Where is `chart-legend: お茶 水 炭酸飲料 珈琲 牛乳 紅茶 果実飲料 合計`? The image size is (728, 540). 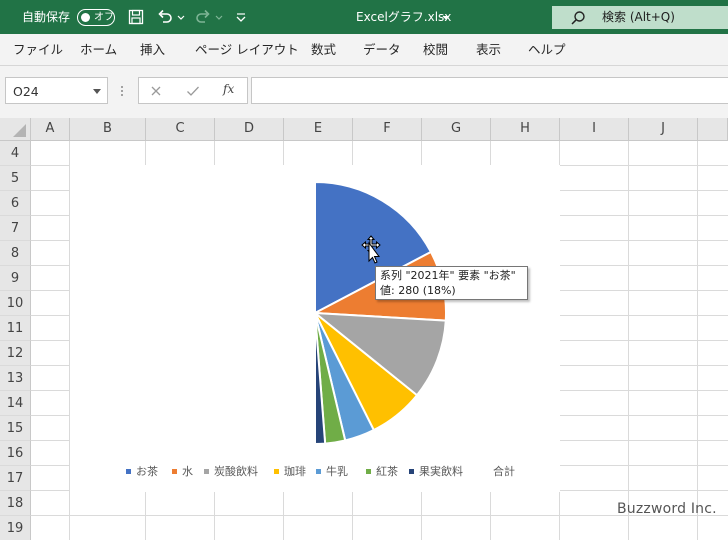 chart-legend: お茶 水 炭酸飲料 珈琲 牛乳 紅茶 果実飲料 合計 is located at coordinates (315, 470).